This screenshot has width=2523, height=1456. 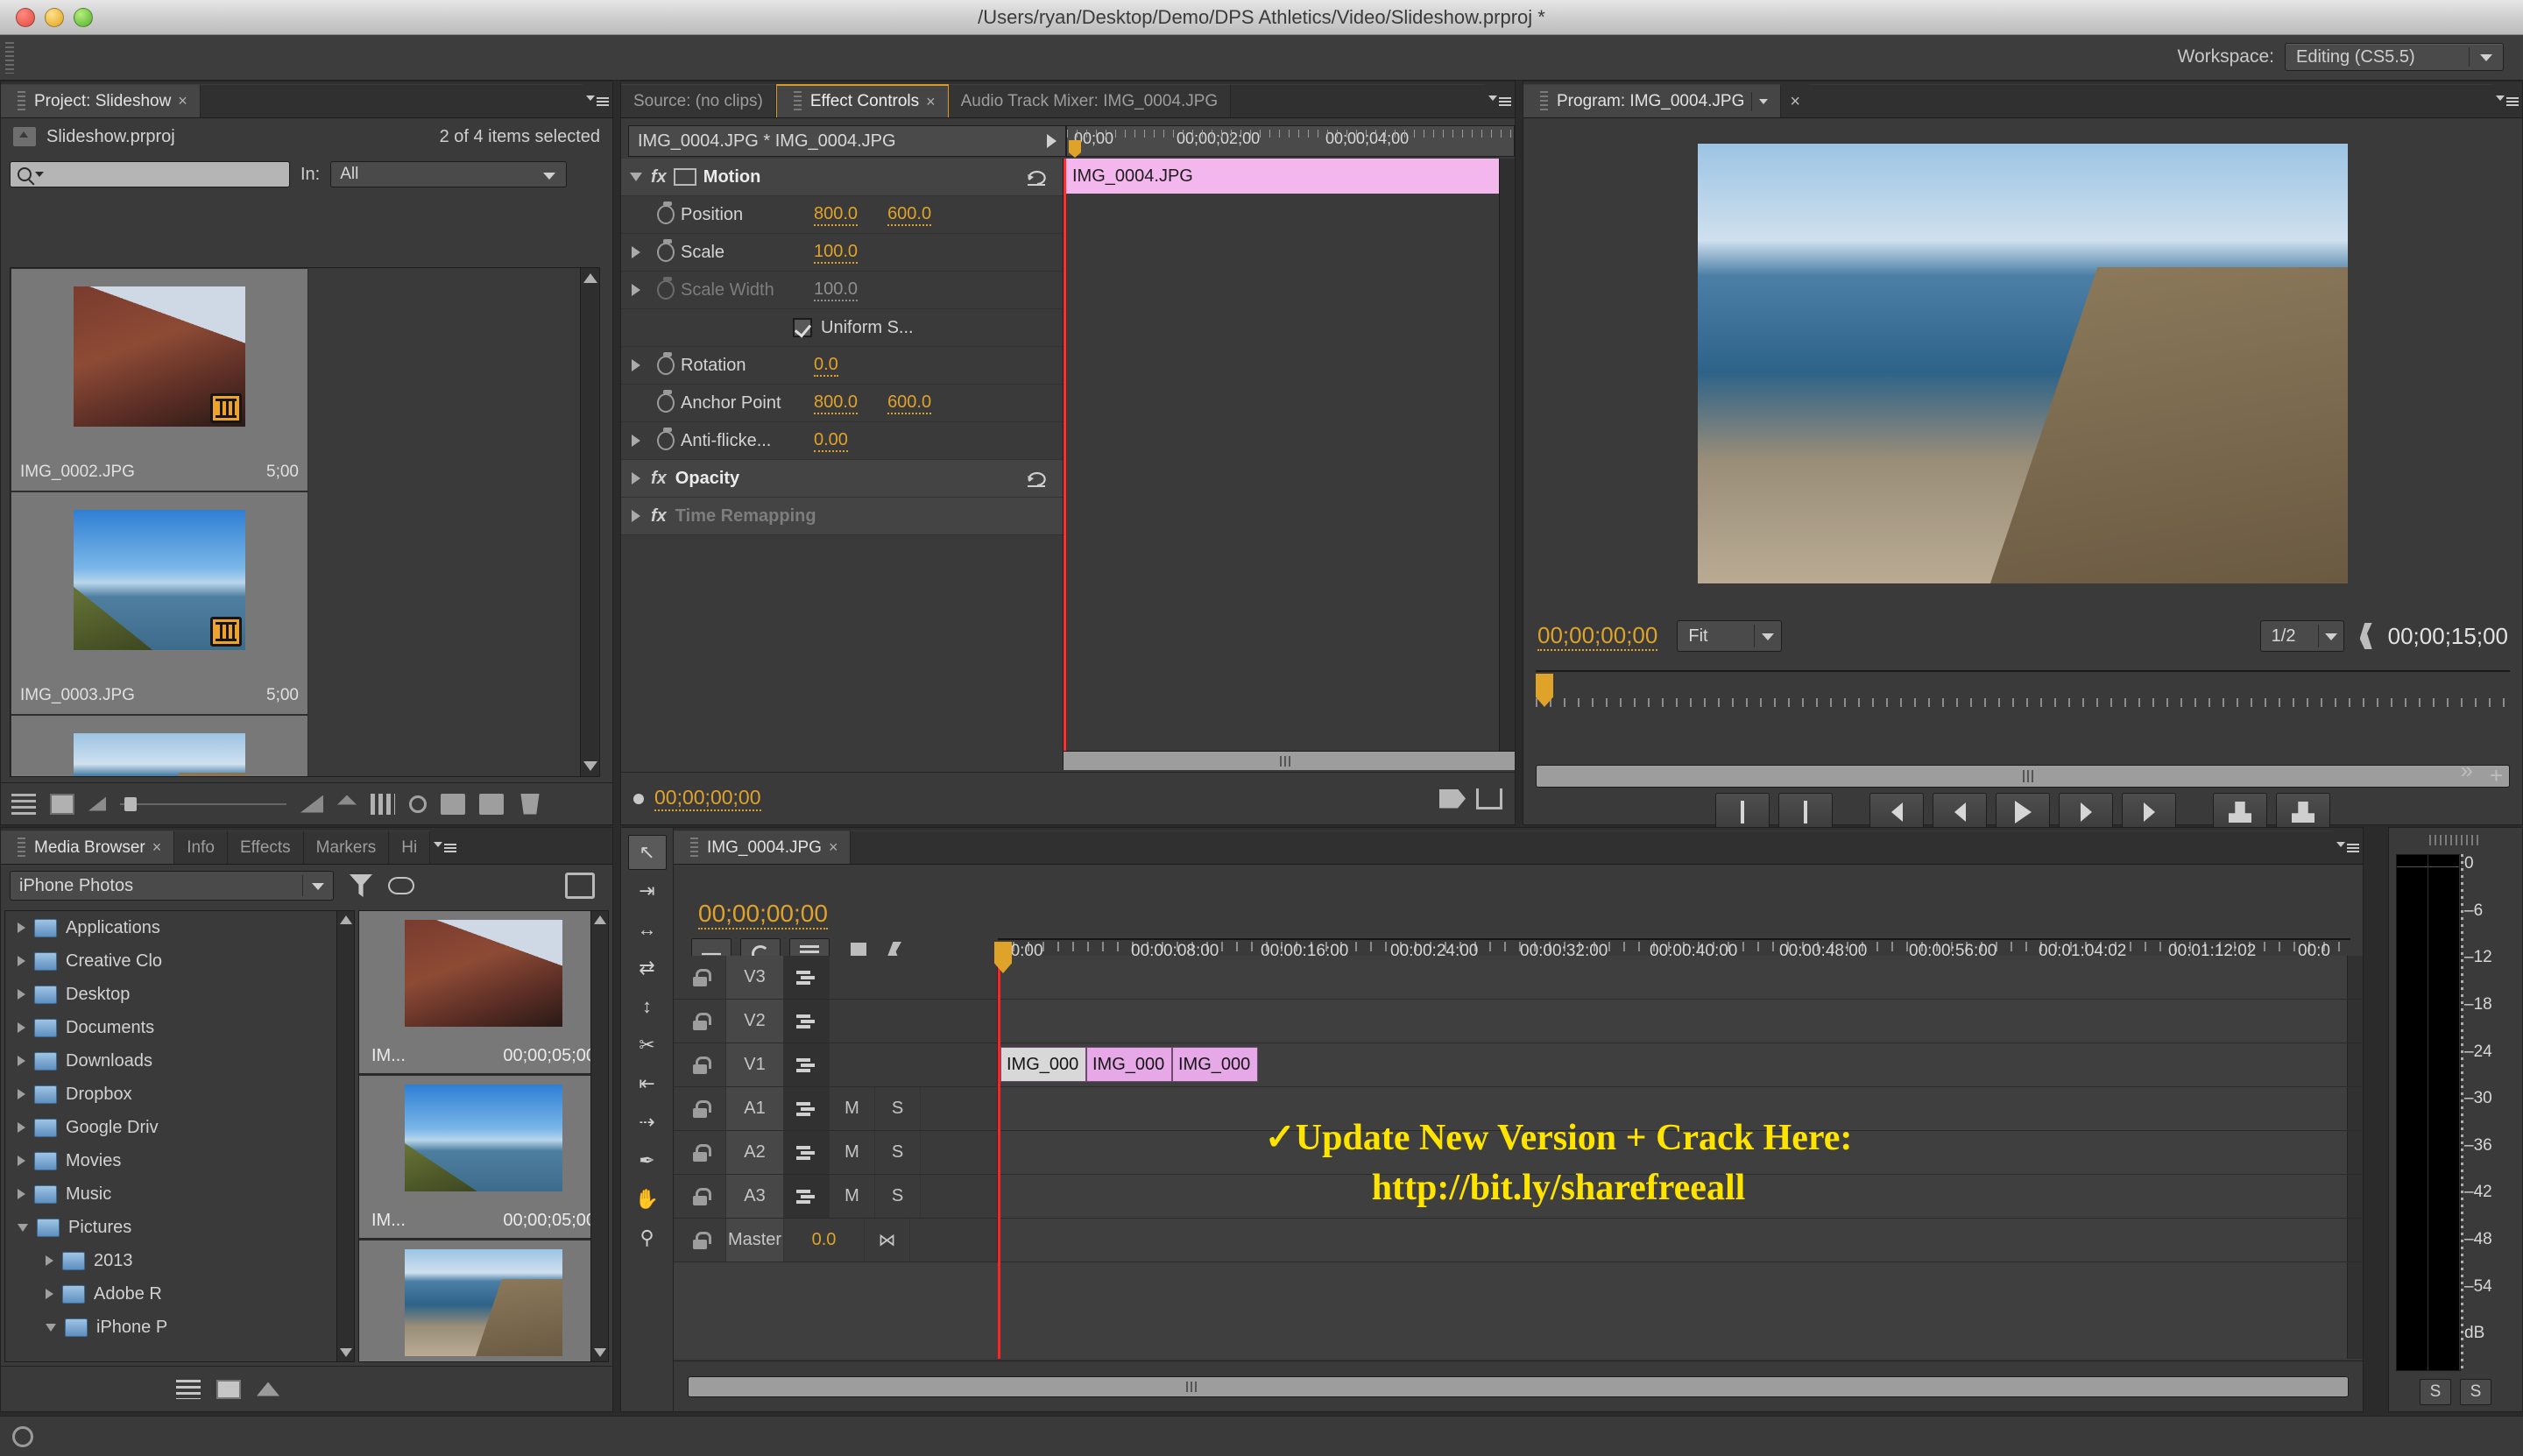 I want to click on workspace-select: Editing (CS5.5), so click(x=2394, y=57).